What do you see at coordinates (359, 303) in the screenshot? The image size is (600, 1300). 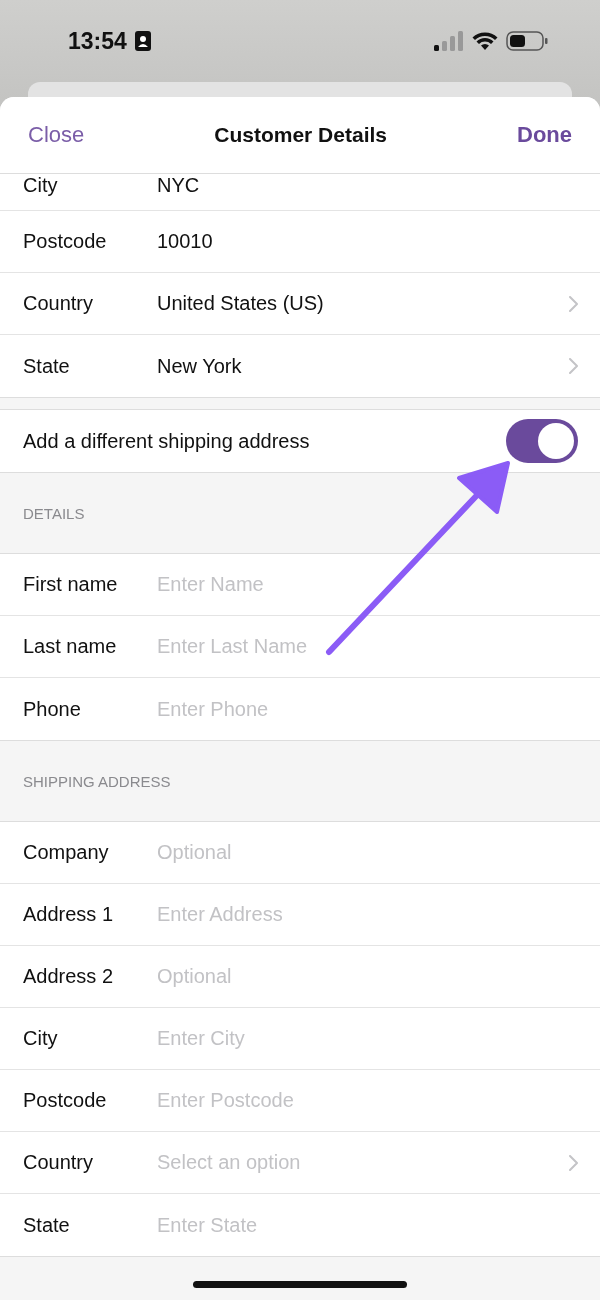 I see `input-field: United States (US)` at bounding box center [359, 303].